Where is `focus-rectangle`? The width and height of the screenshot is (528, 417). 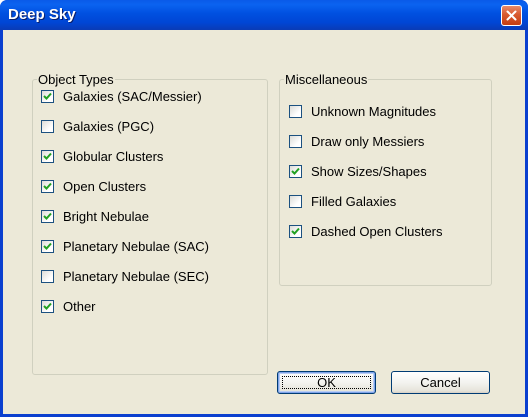
focus-rectangle is located at coordinates (326, 382).